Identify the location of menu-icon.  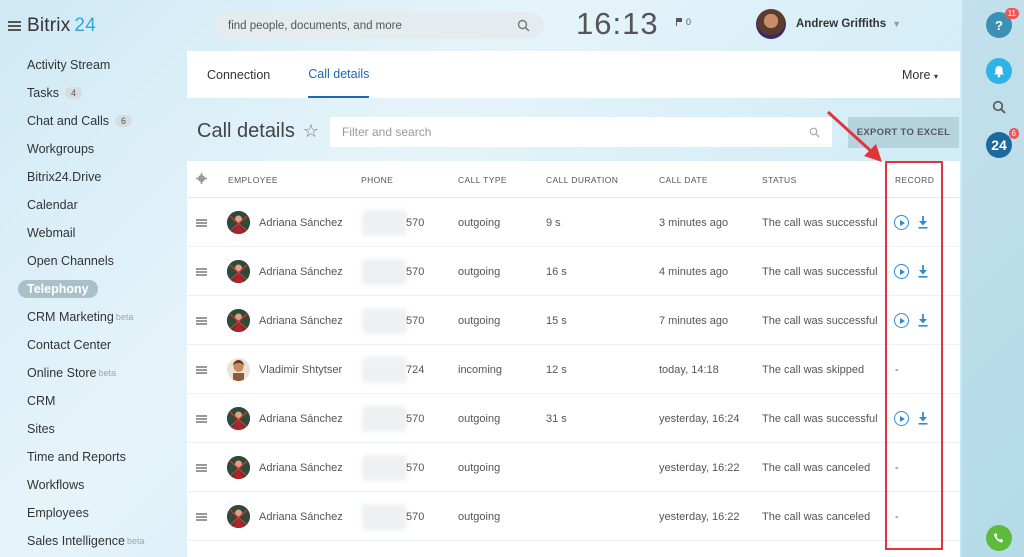
(14, 26).